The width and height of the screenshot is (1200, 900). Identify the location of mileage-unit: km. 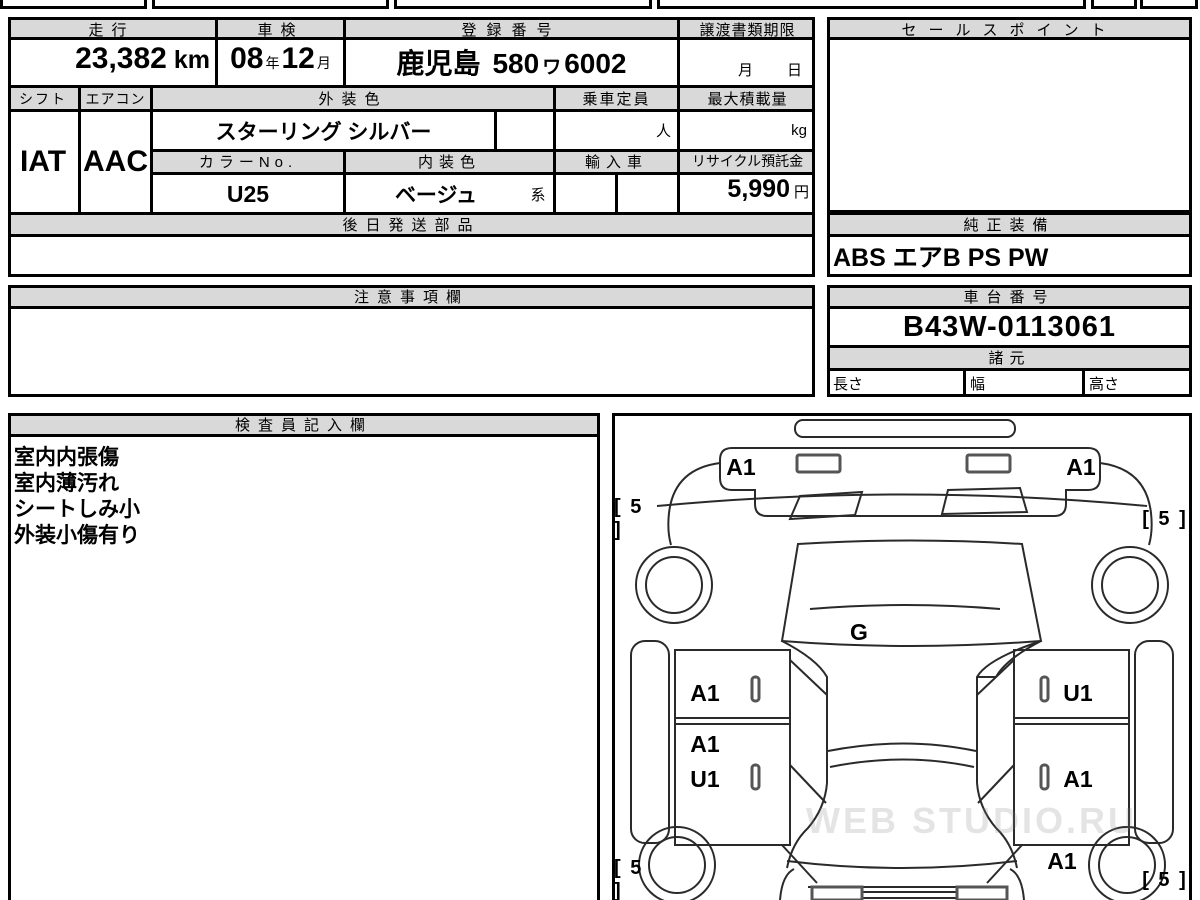
(191, 60).